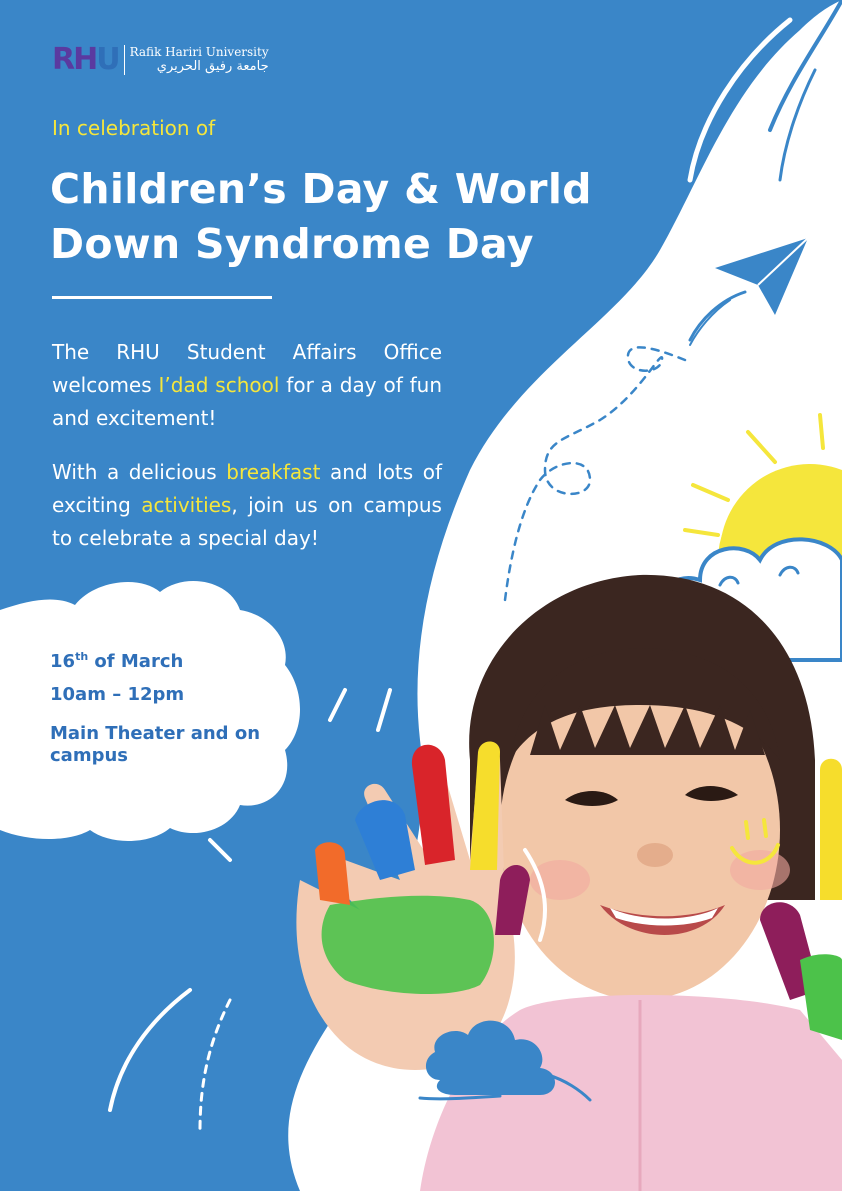 Image resolution: width=842 pixels, height=1191 pixels. I want to click on details-text-1: With a delicious, so click(139, 472).